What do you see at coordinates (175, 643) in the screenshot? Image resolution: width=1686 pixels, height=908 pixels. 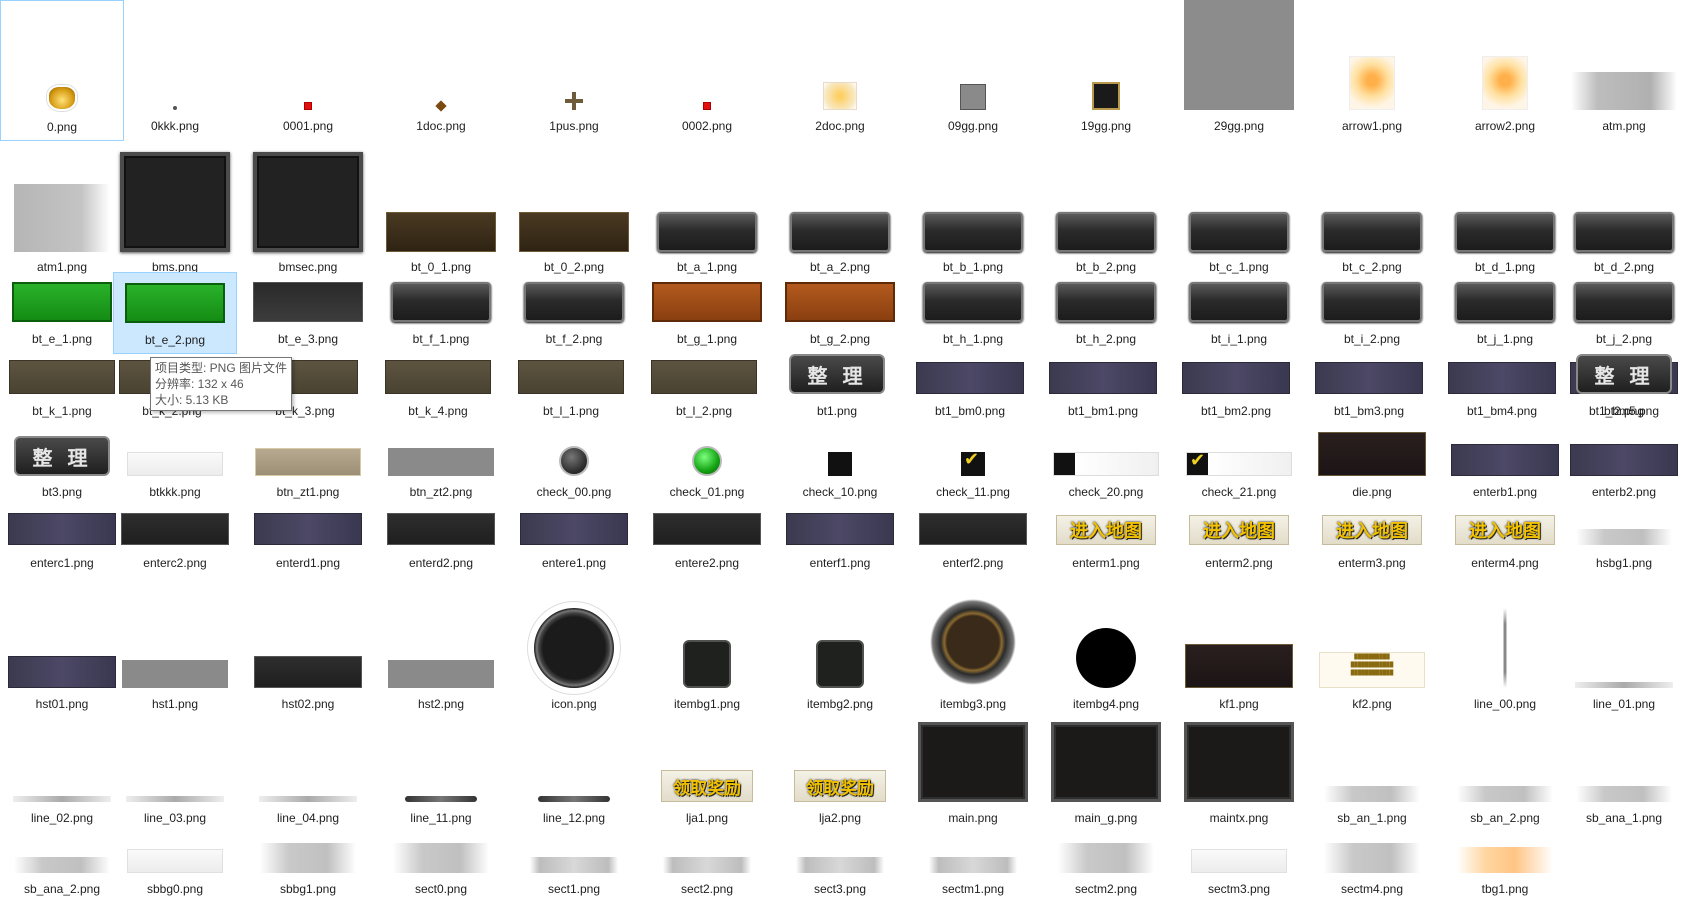 I see `file-item: hst1.png` at bounding box center [175, 643].